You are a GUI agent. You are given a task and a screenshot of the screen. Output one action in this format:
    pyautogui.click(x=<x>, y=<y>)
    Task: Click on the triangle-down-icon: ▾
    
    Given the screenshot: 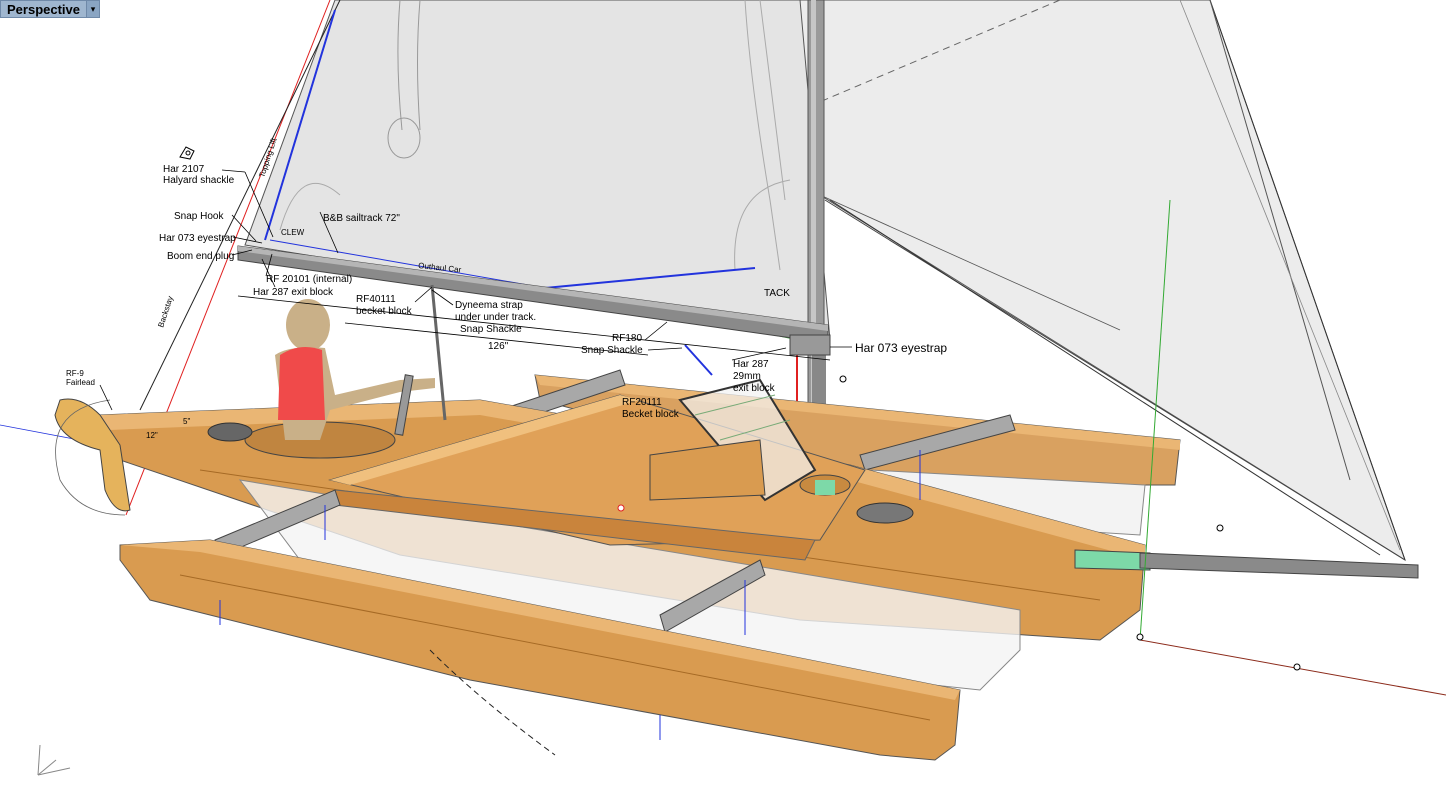 What is the action you would take?
    pyautogui.click(x=93, y=9)
    